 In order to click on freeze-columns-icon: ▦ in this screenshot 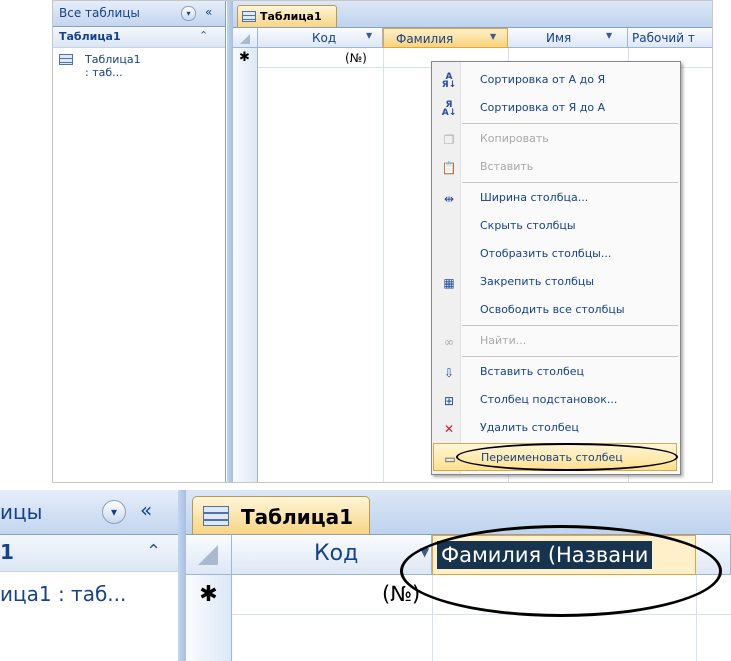, I will do `click(449, 283)`.